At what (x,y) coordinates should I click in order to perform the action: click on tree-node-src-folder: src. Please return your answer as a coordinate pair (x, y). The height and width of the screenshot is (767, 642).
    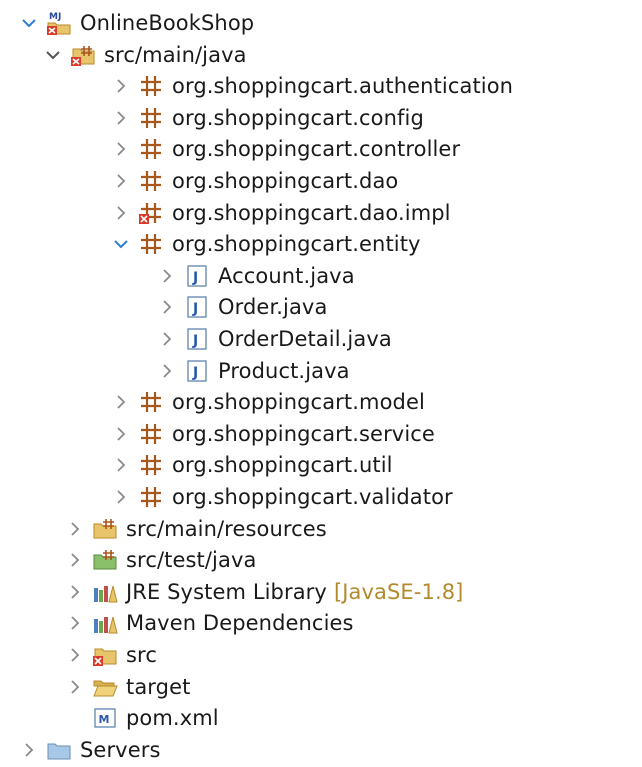
    Looking at the image, I should click on (111, 655).